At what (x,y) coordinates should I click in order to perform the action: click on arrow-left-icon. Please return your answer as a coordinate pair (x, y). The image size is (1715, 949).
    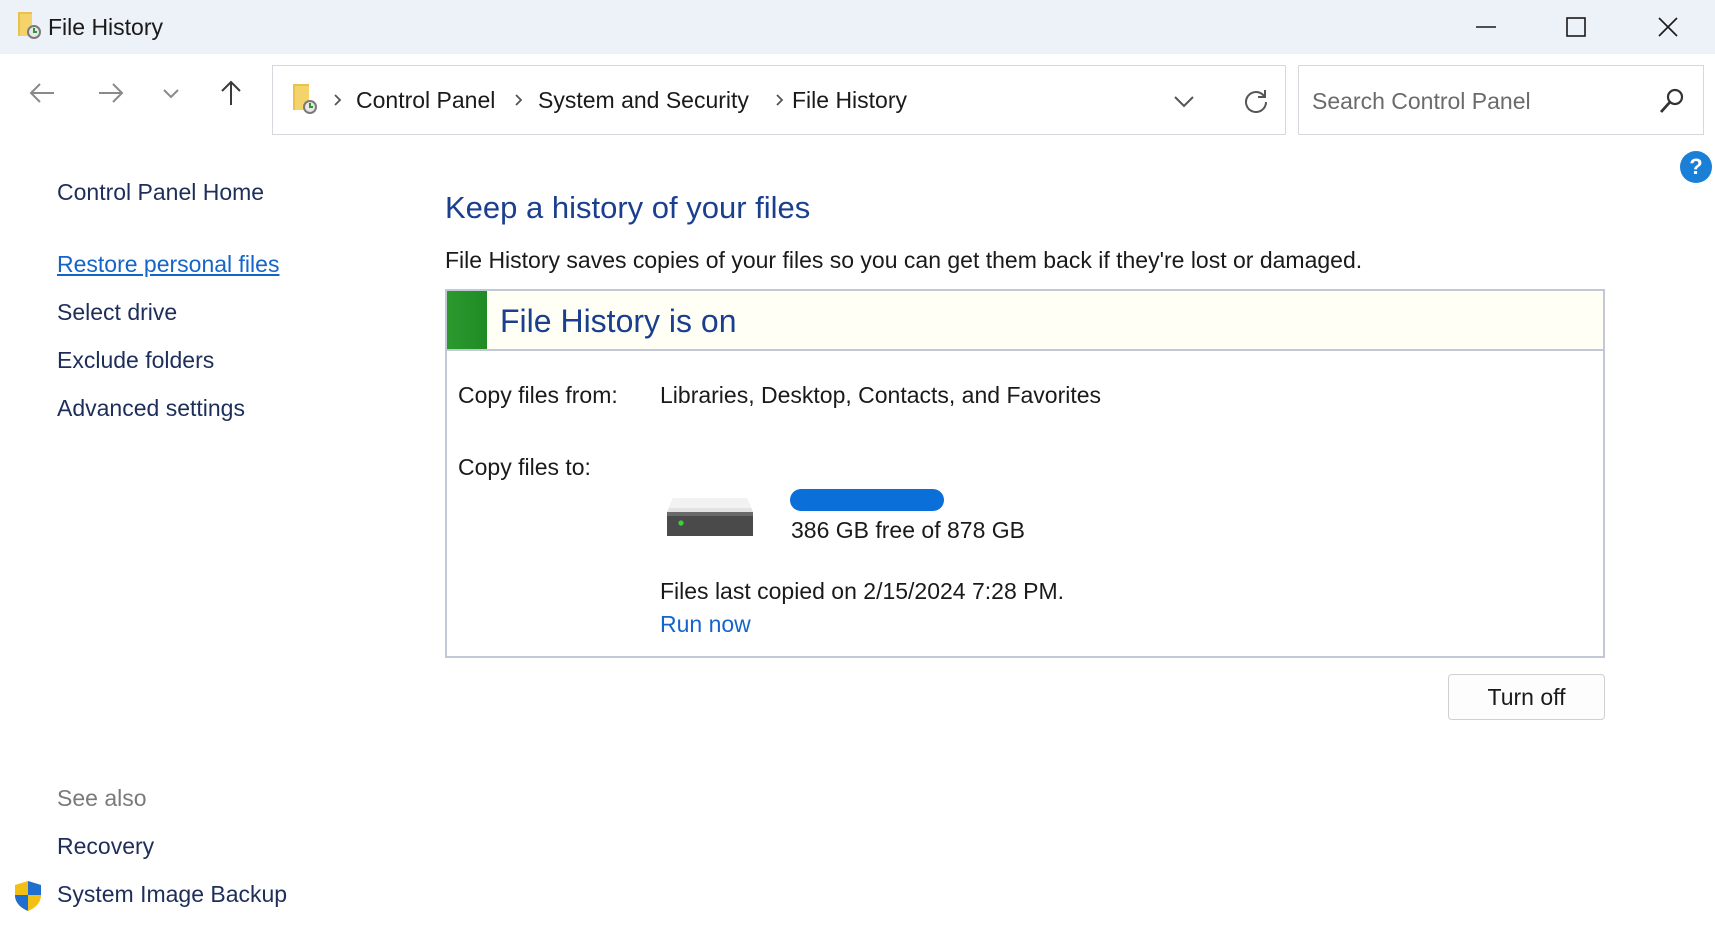
    Looking at the image, I should click on (41, 93).